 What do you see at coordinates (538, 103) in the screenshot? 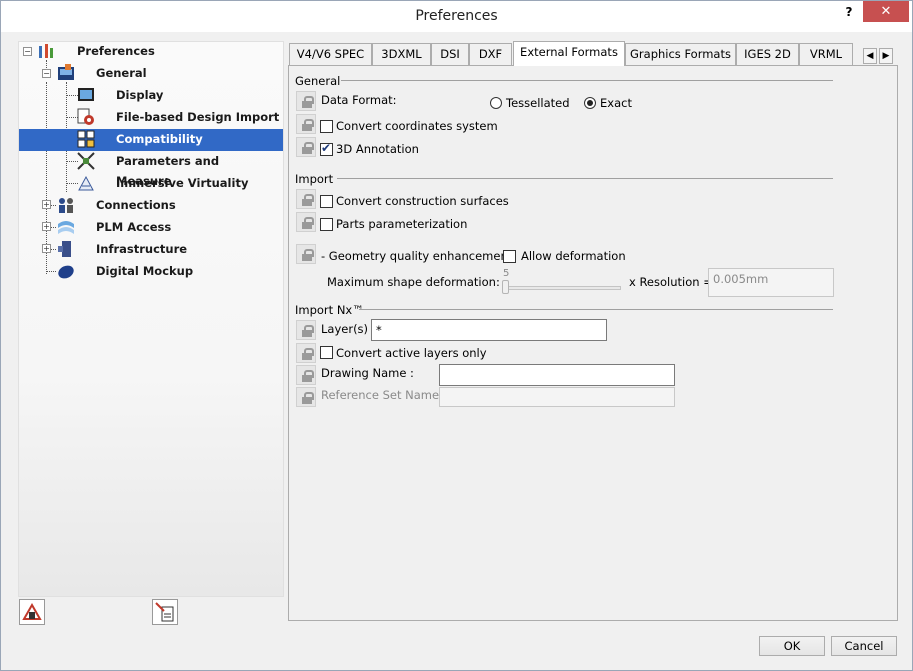
I see `tessellated-label: Tessellated` at bounding box center [538, 103].